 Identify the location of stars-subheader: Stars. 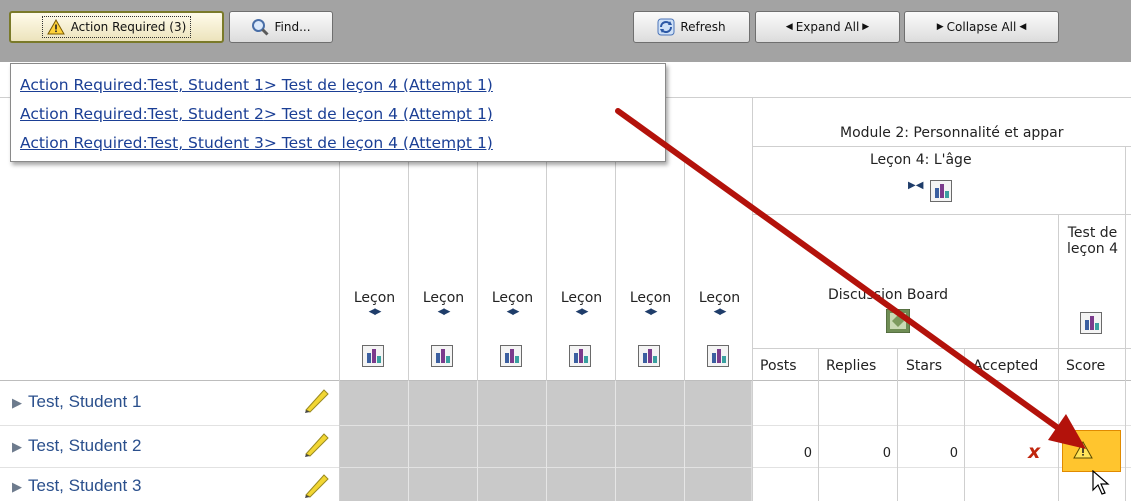
(924, 366).